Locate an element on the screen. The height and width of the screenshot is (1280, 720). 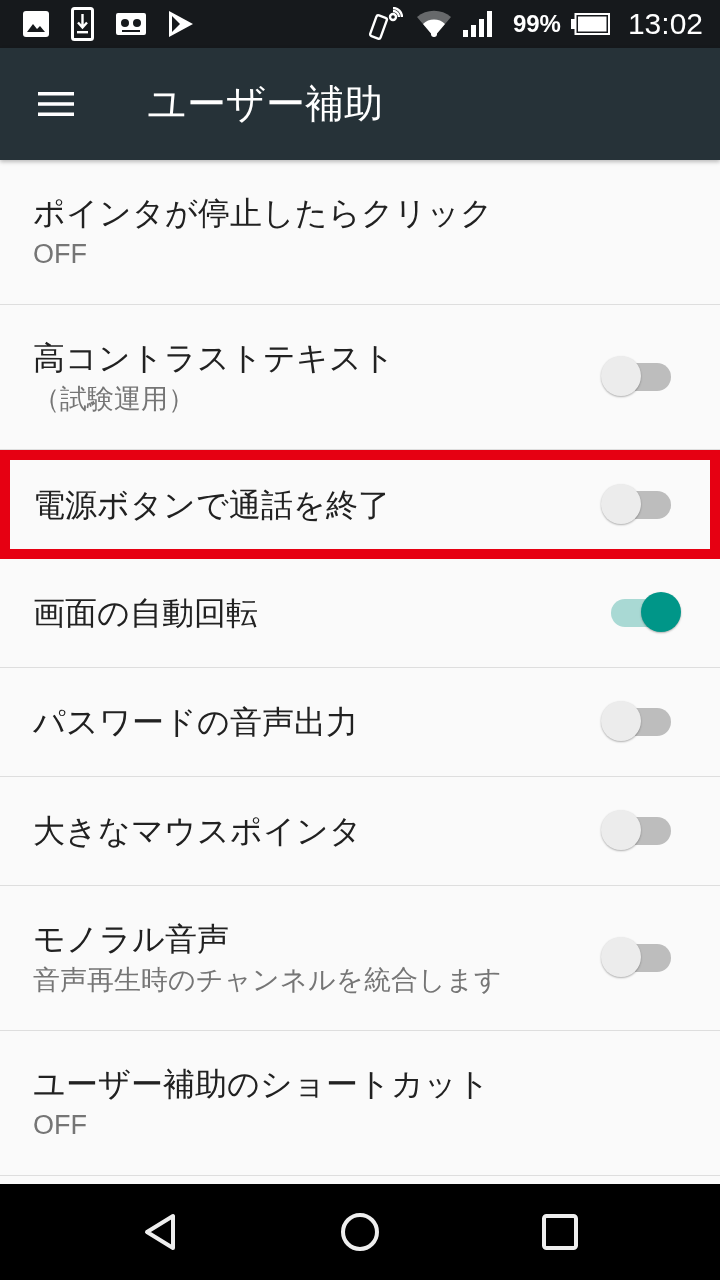
menu-icon is located at coordinates (56, 104).